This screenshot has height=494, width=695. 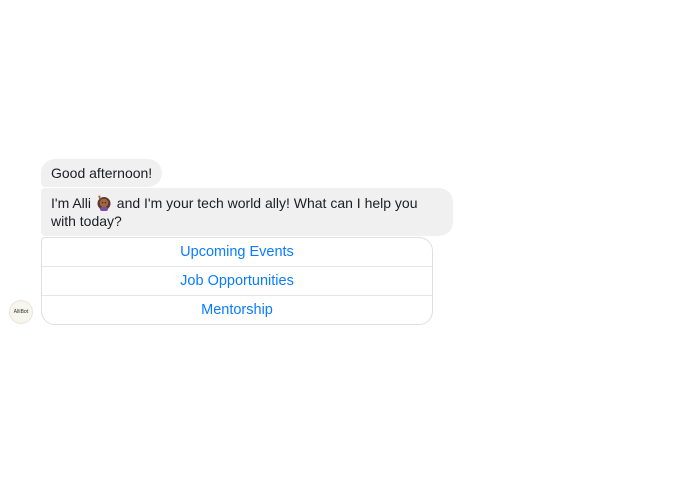 I want to click on message-text: Good afternoon!, so click(x=102, y=173).